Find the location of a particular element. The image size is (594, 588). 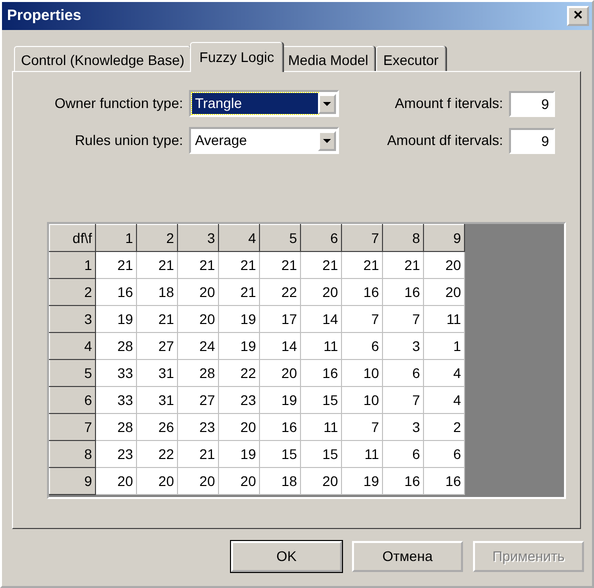

table-cell: 31 is located at coordinates (157, 400).